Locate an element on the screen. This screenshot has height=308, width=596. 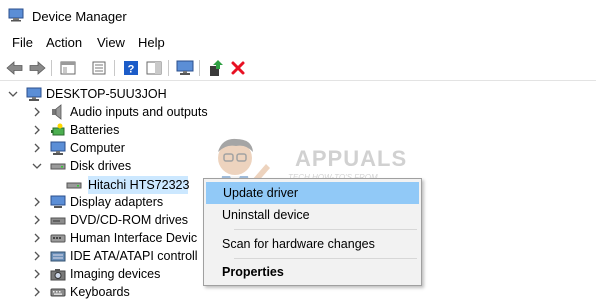
tree-root-label: DESKTOP-5UU3JOH is located at coordinates (106, 94).